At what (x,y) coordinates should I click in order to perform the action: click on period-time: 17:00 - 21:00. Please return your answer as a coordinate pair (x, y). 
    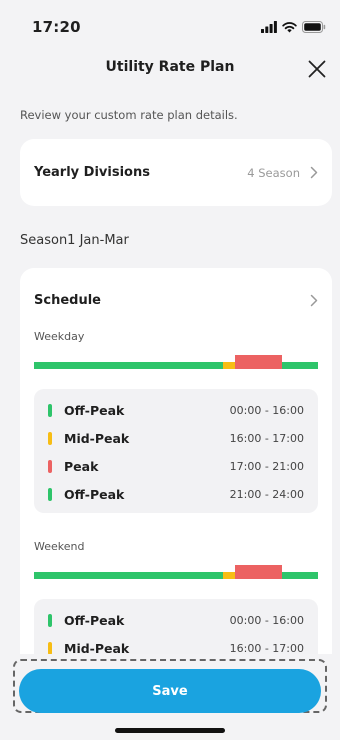
    Looking at the image, I should click on (266, 466).